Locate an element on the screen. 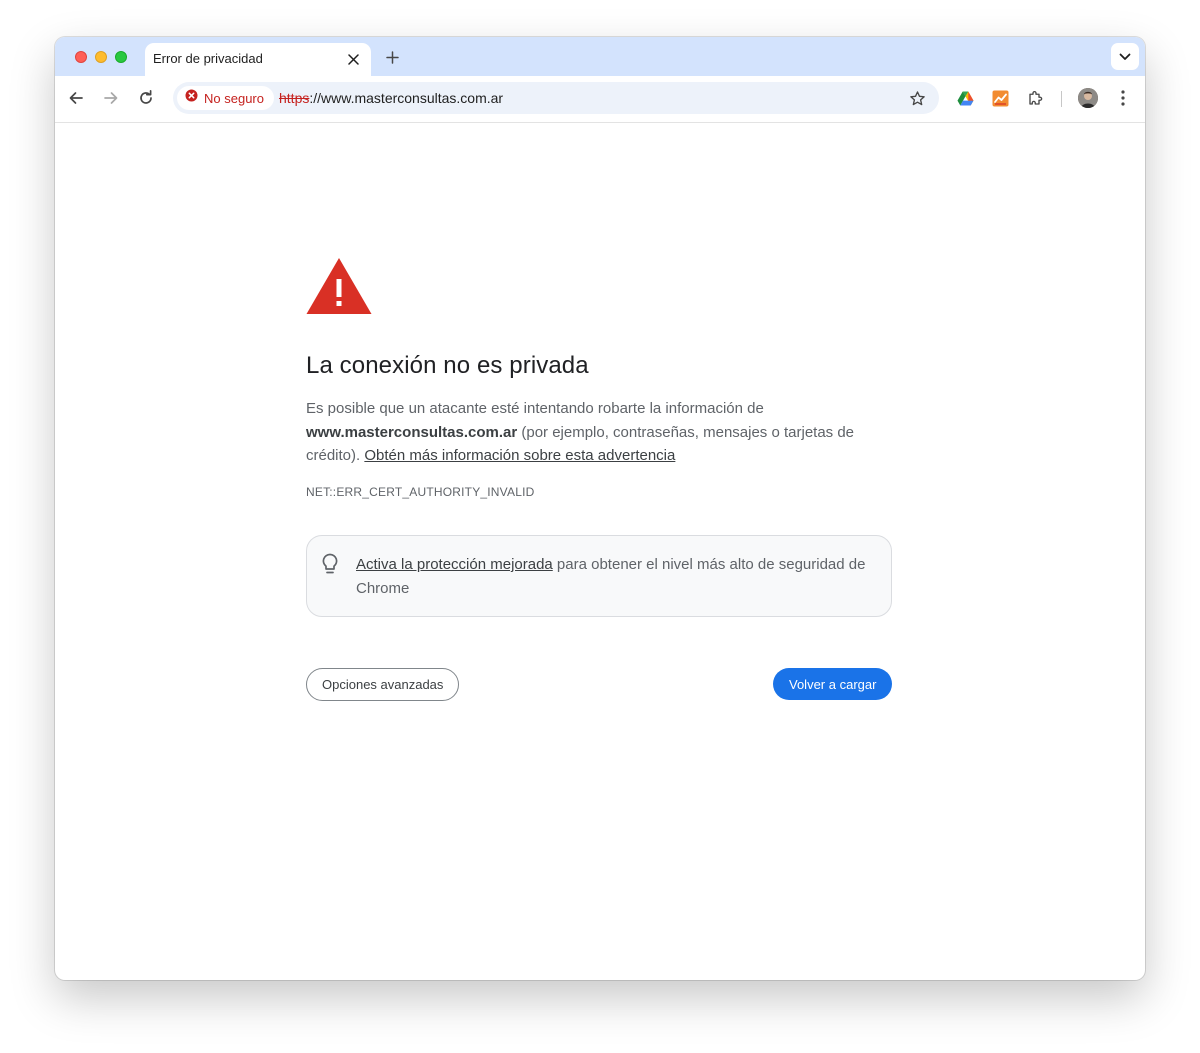 The image size is (1200, 1053). new-tab-icon is located at coordinates (392, 57).